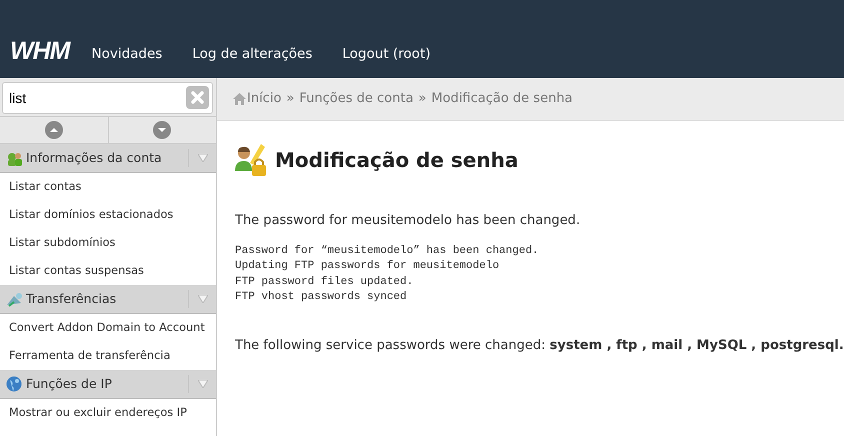 Image resolution: width=844 pixels, height=436 pixels. I want to click on service-message: The following service passwords were changed: system , ftp , mail , MySQL , postgresql., so click(539, 345).